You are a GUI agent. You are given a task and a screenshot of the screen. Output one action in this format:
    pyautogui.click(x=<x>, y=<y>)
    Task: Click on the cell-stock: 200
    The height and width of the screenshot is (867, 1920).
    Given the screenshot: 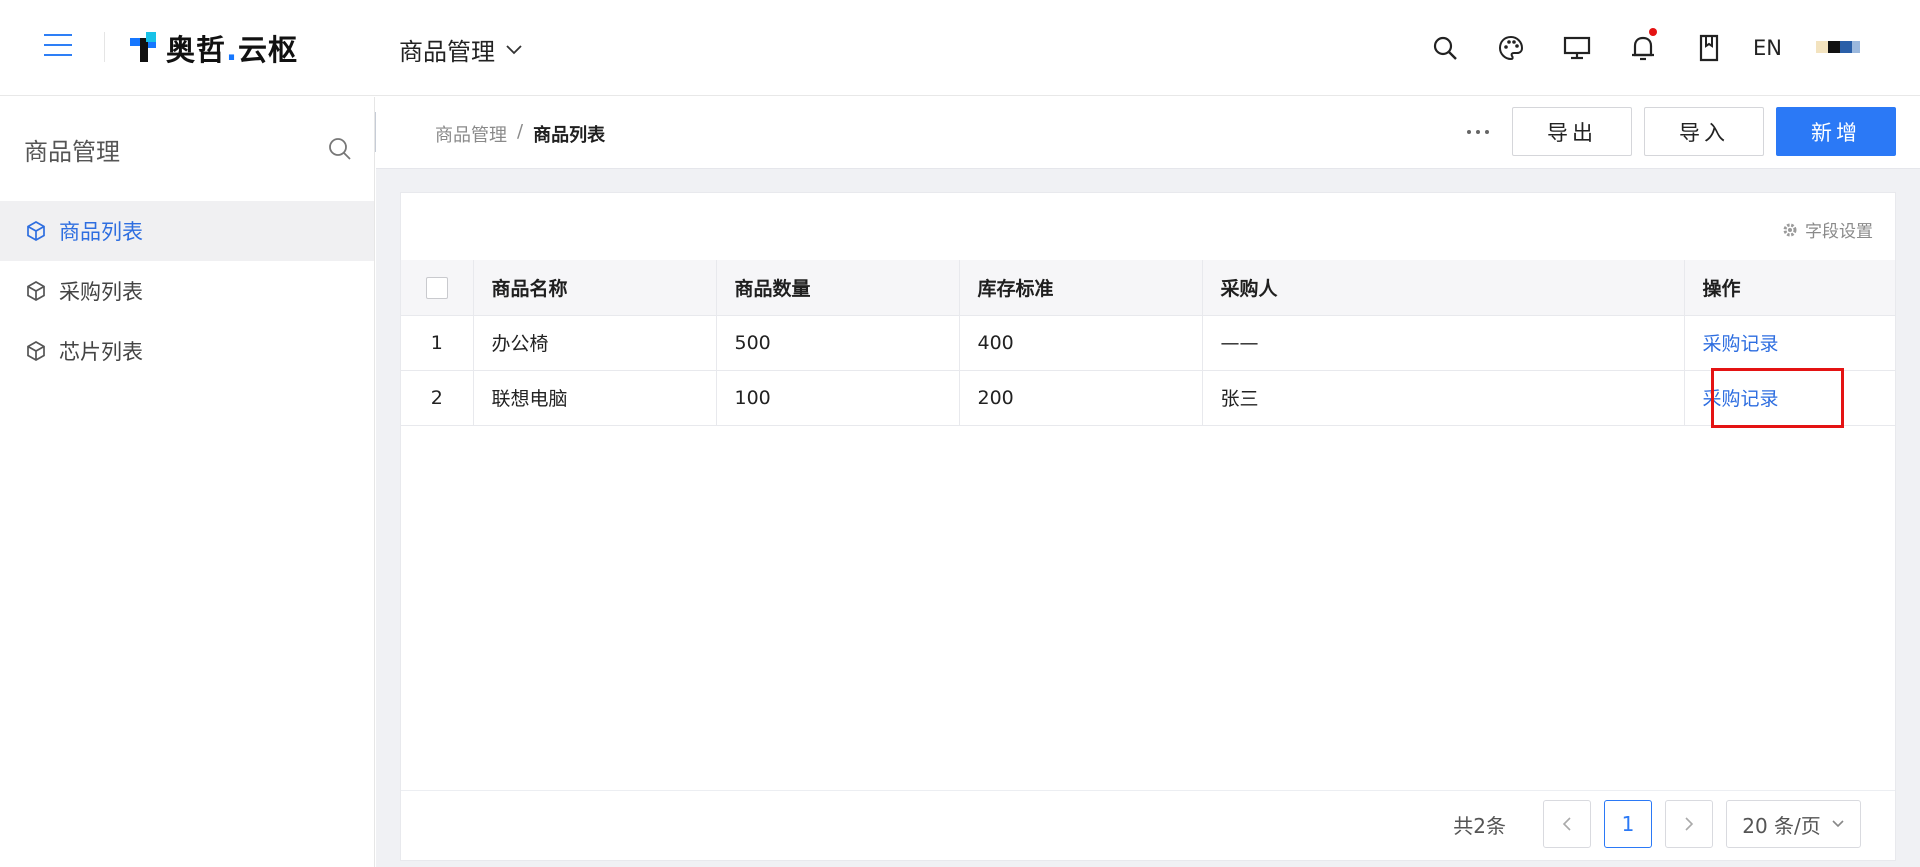 What is the action you would take?
    pyautogui.click(x=1081, y=398)
    